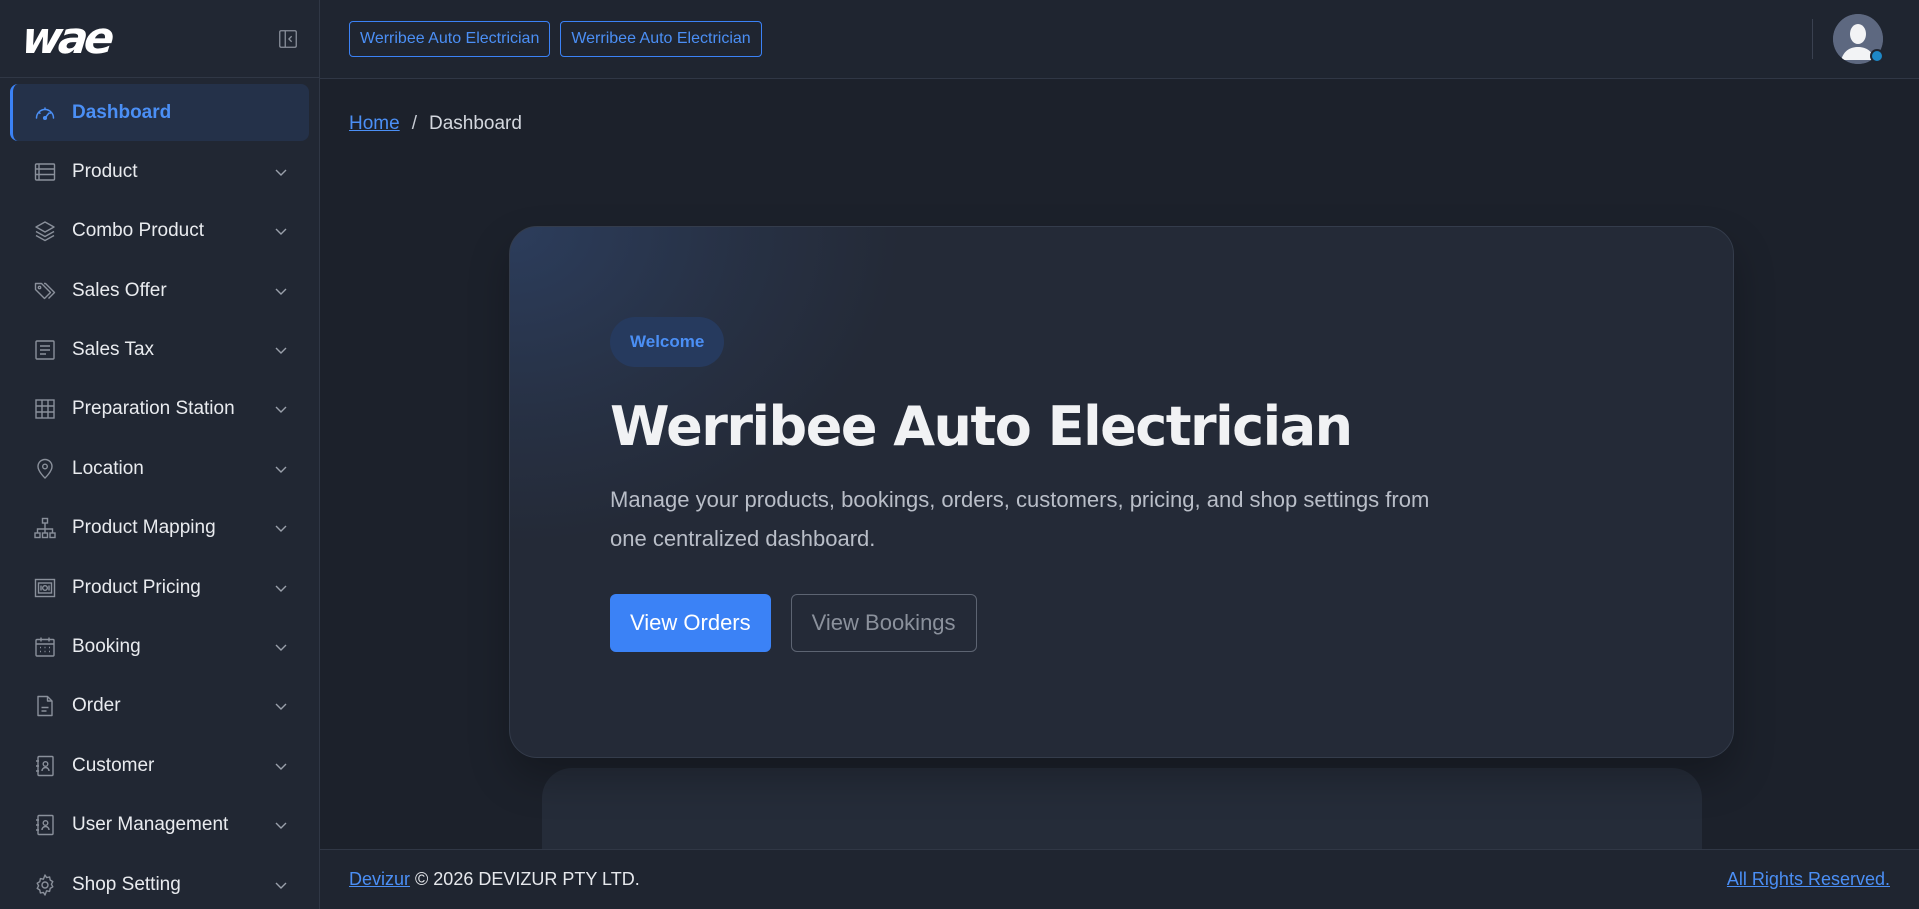  Describe the element at coordinates (690, 623) in the screenshot. I see `view-orders-button: View Orders` at that location.